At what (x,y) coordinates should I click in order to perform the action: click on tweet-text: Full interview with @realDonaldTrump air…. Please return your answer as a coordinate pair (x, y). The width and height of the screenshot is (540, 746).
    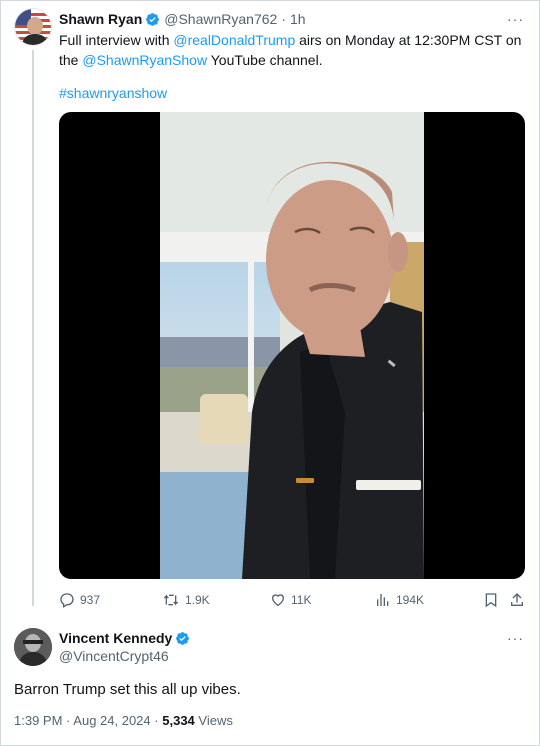
    Looking at the image, I should click on (291, 50).